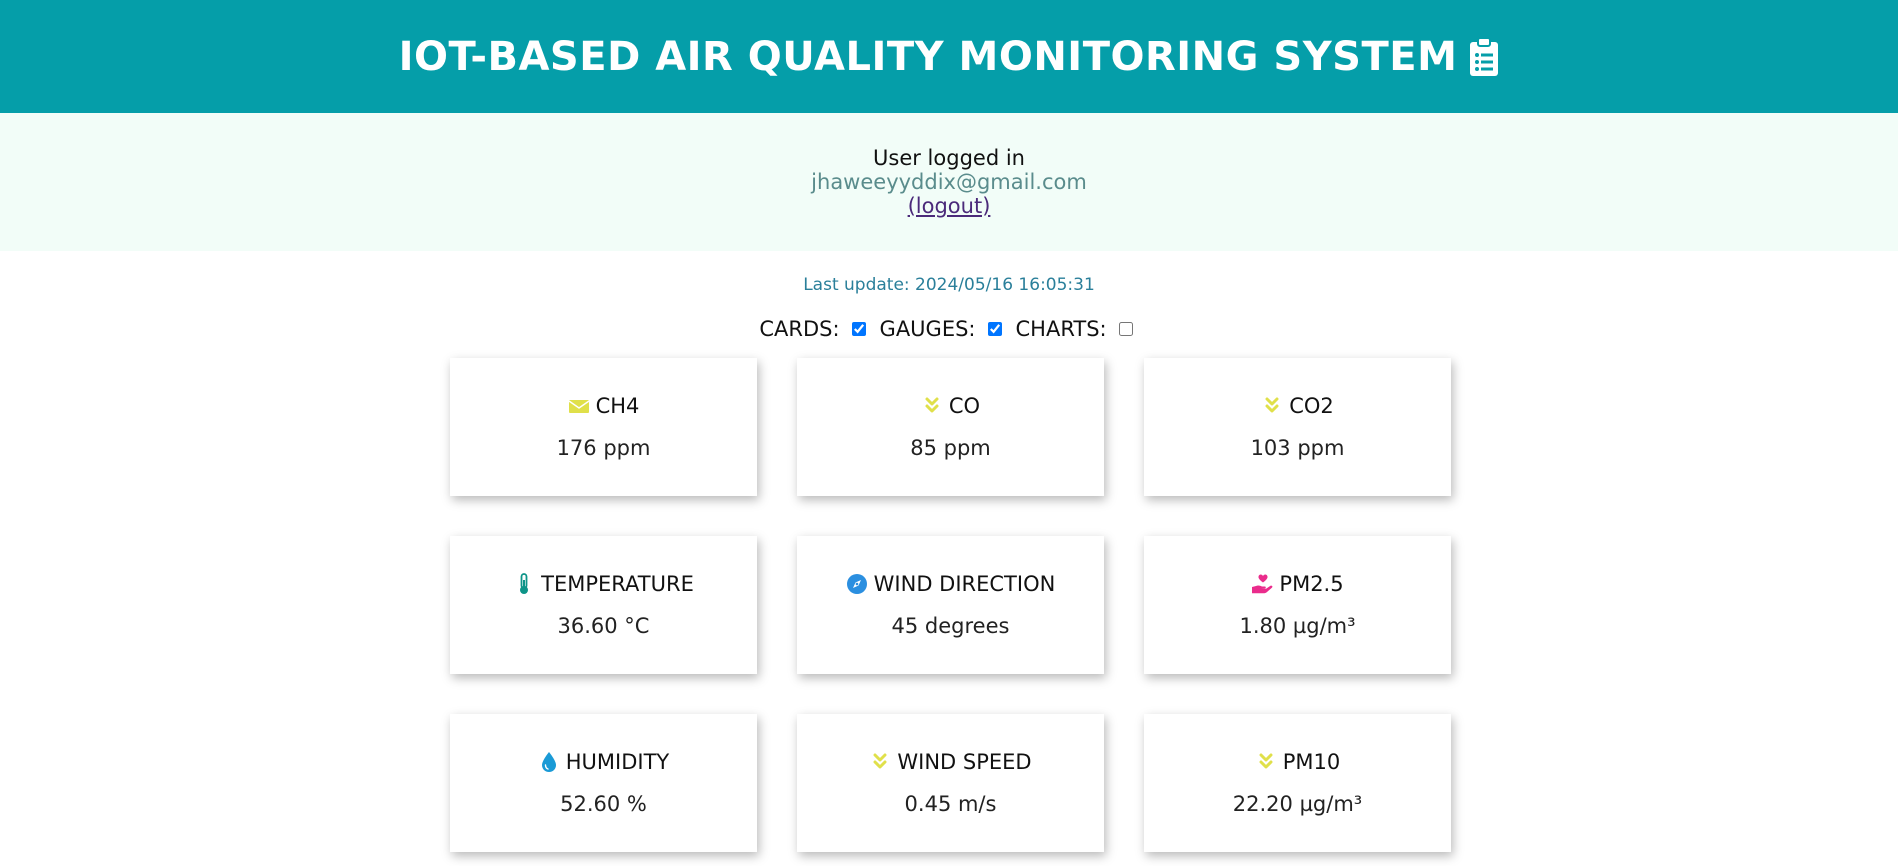 The width and height of the screenshot is (1898, 866). I want to click on page-title: IOT-BASED AIR QUALITY MONITORING SYSTEM, so click(949, 57).